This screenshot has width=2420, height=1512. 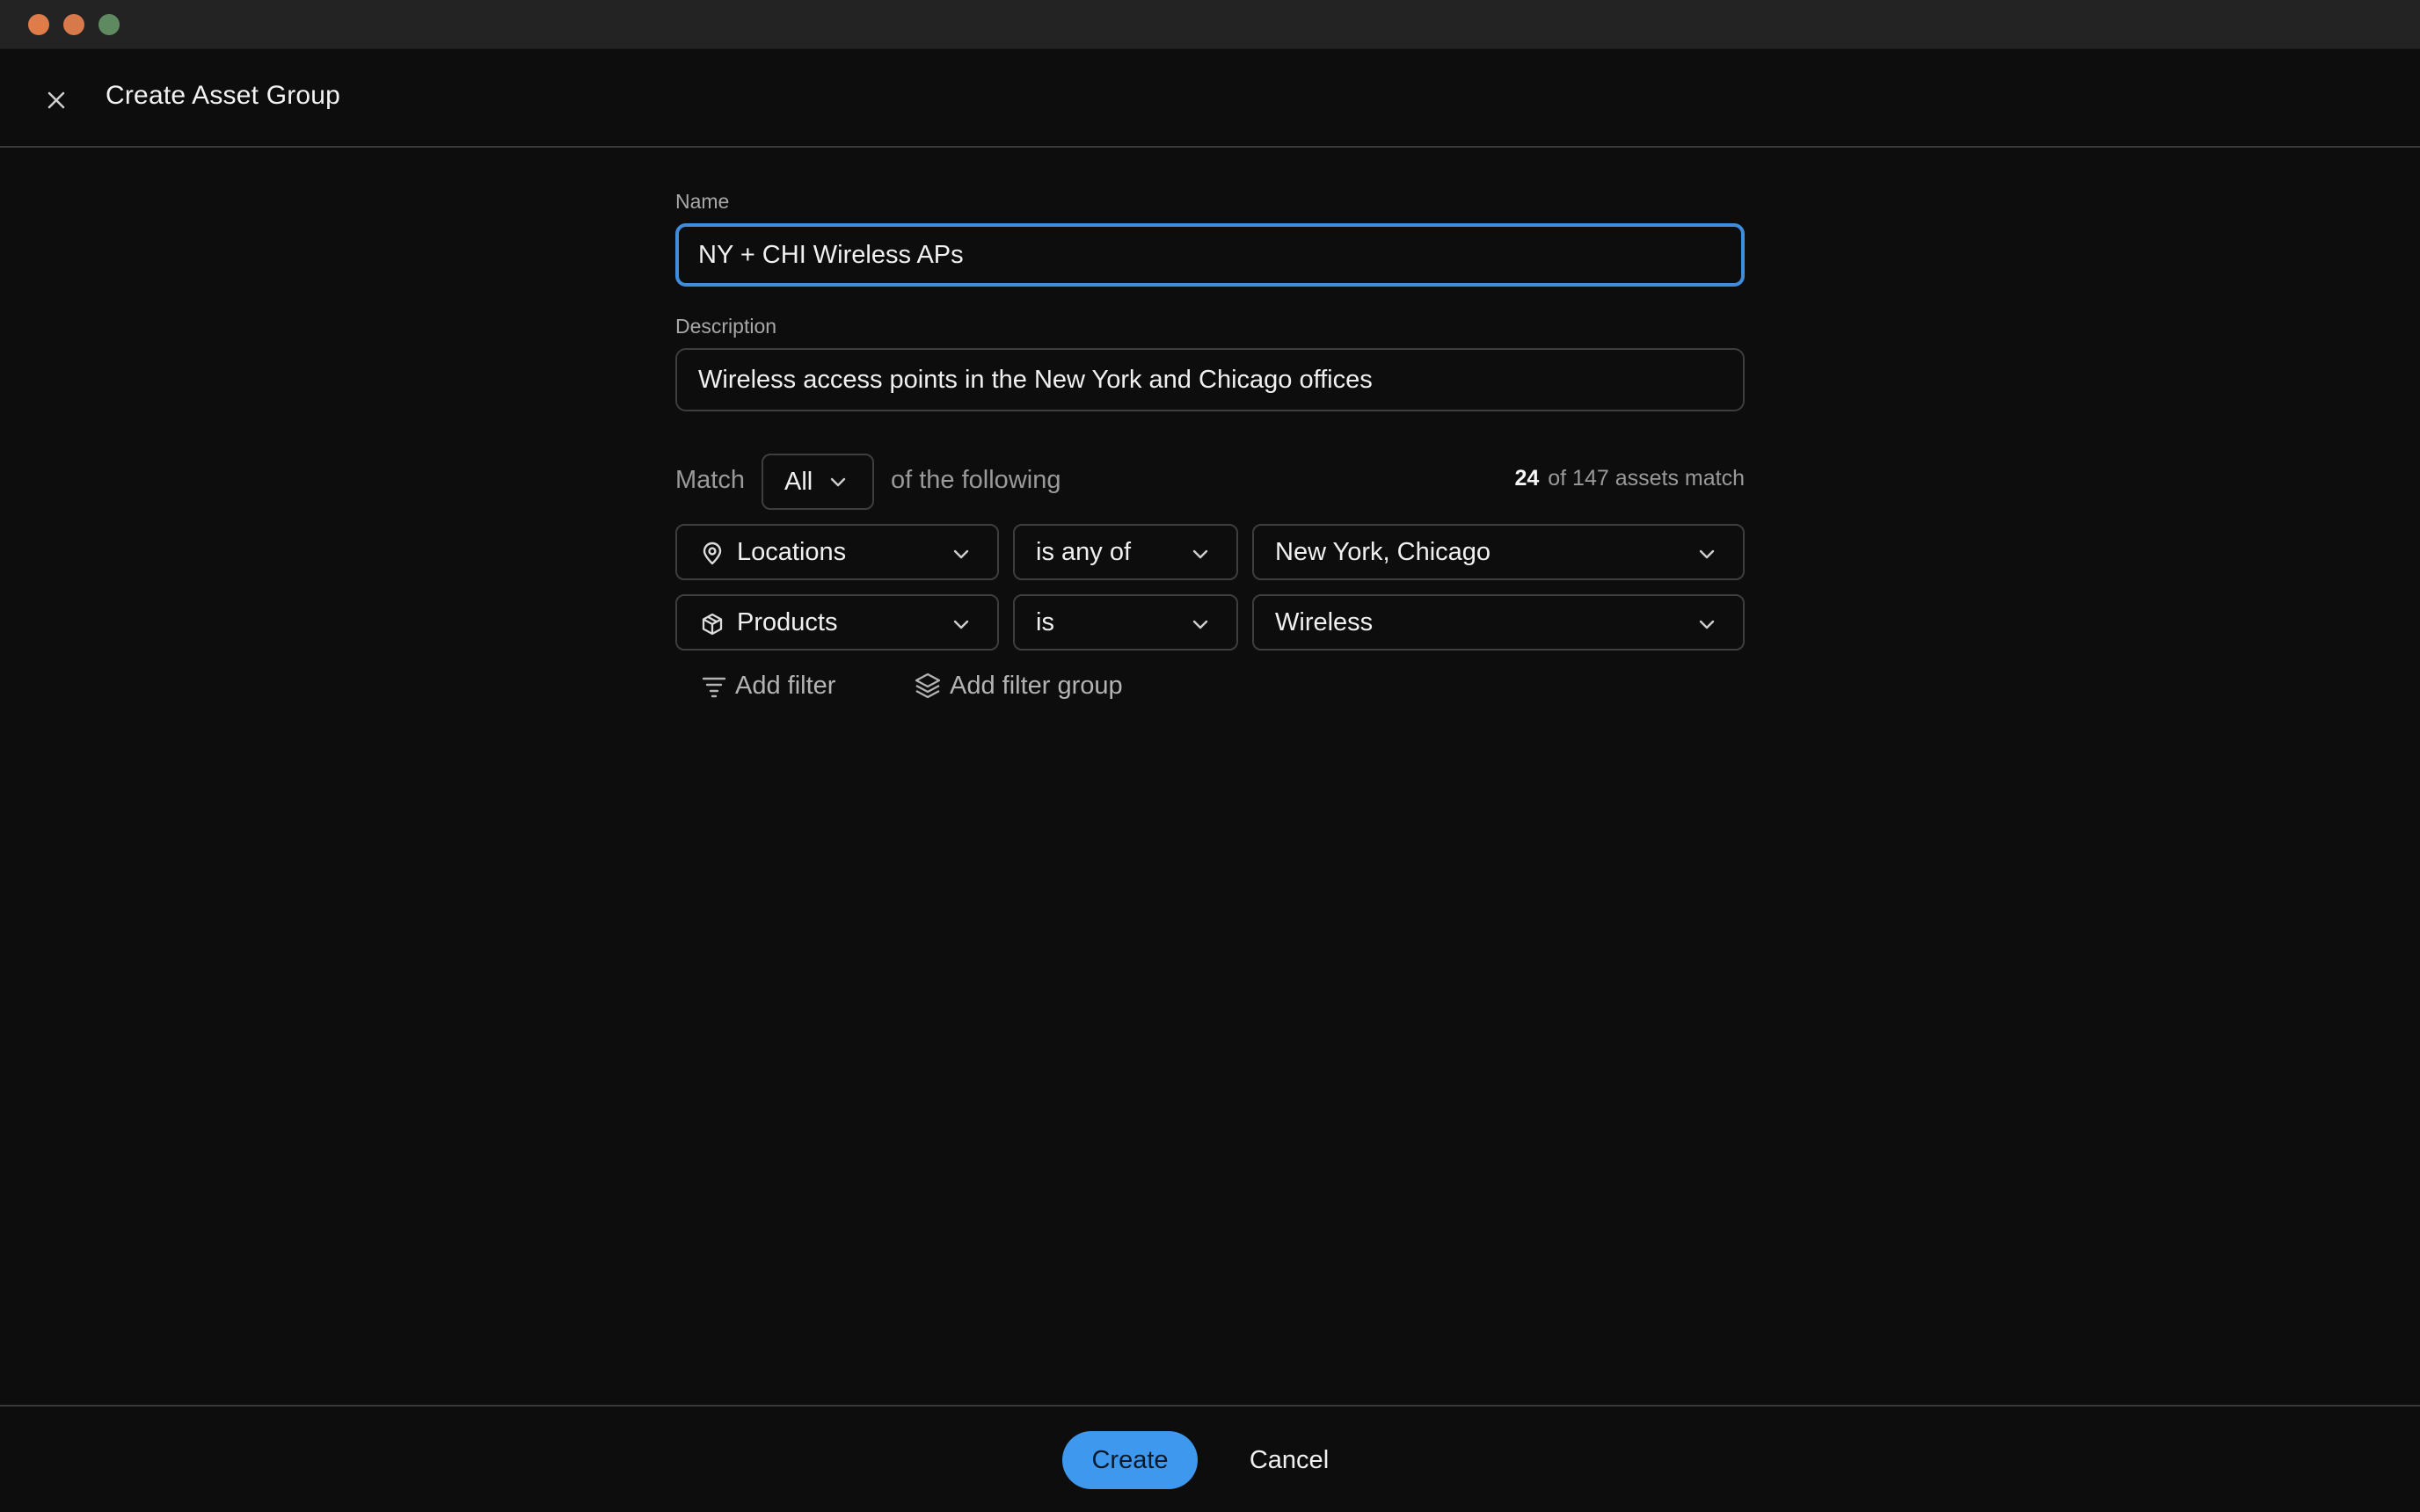 I want to click on match-mode-value: All, so click(x=798, y=482).